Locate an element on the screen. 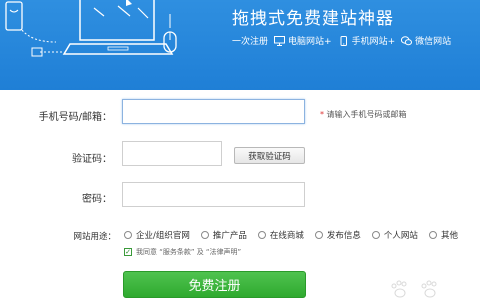  usage-option-company: 企业/组织官网 is located at coordinates (157, 235).